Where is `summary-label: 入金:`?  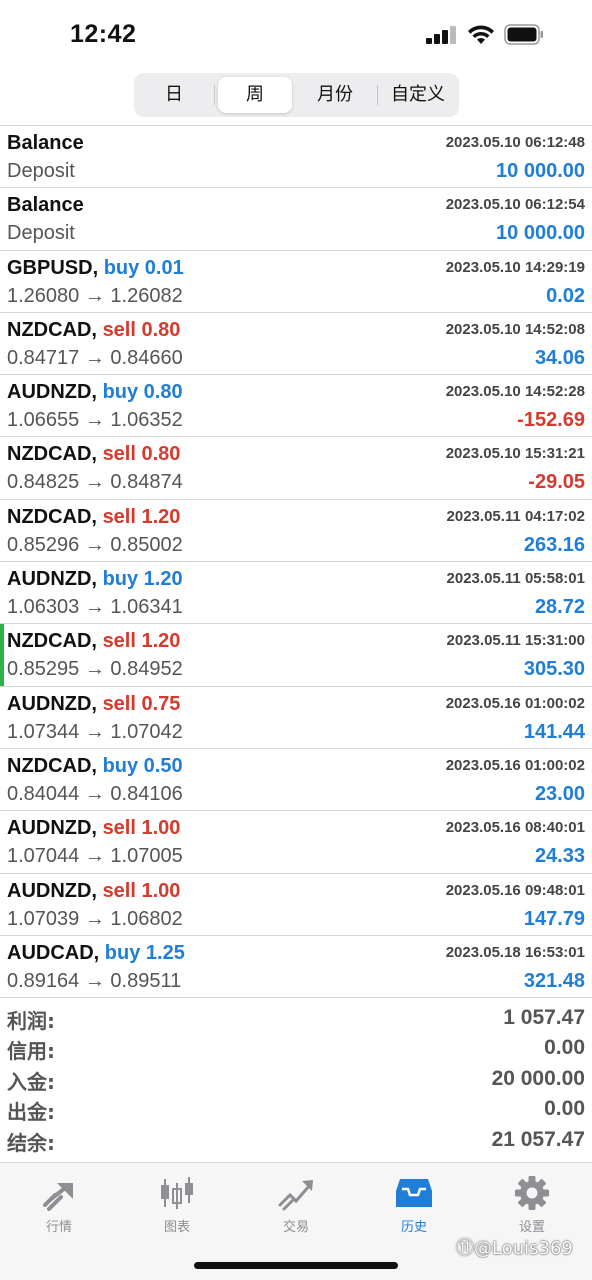
summary-label: 入金: is located at coordinates (31, 1081).